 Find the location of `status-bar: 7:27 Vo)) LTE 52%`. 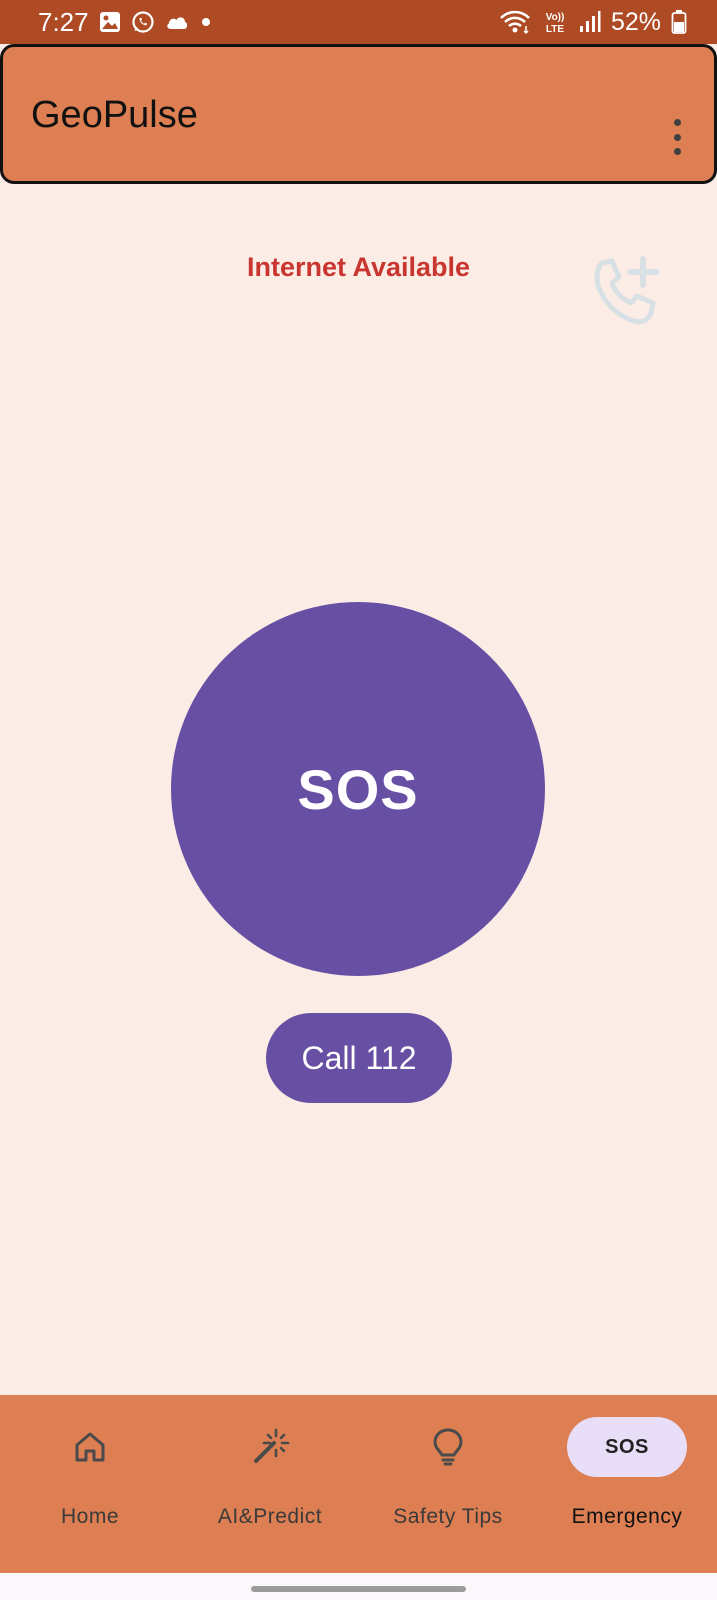

status-bar: 7:27 Vo)) LTE 52% is located at coordinates (358, 22).